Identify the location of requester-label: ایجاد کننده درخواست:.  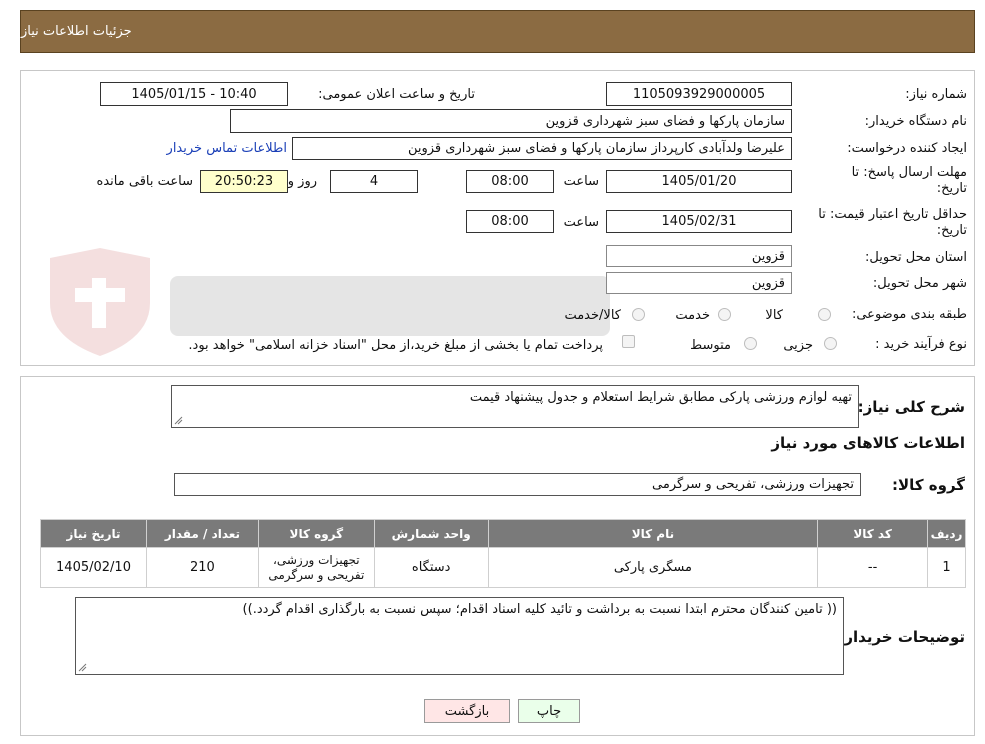
(907, 148).